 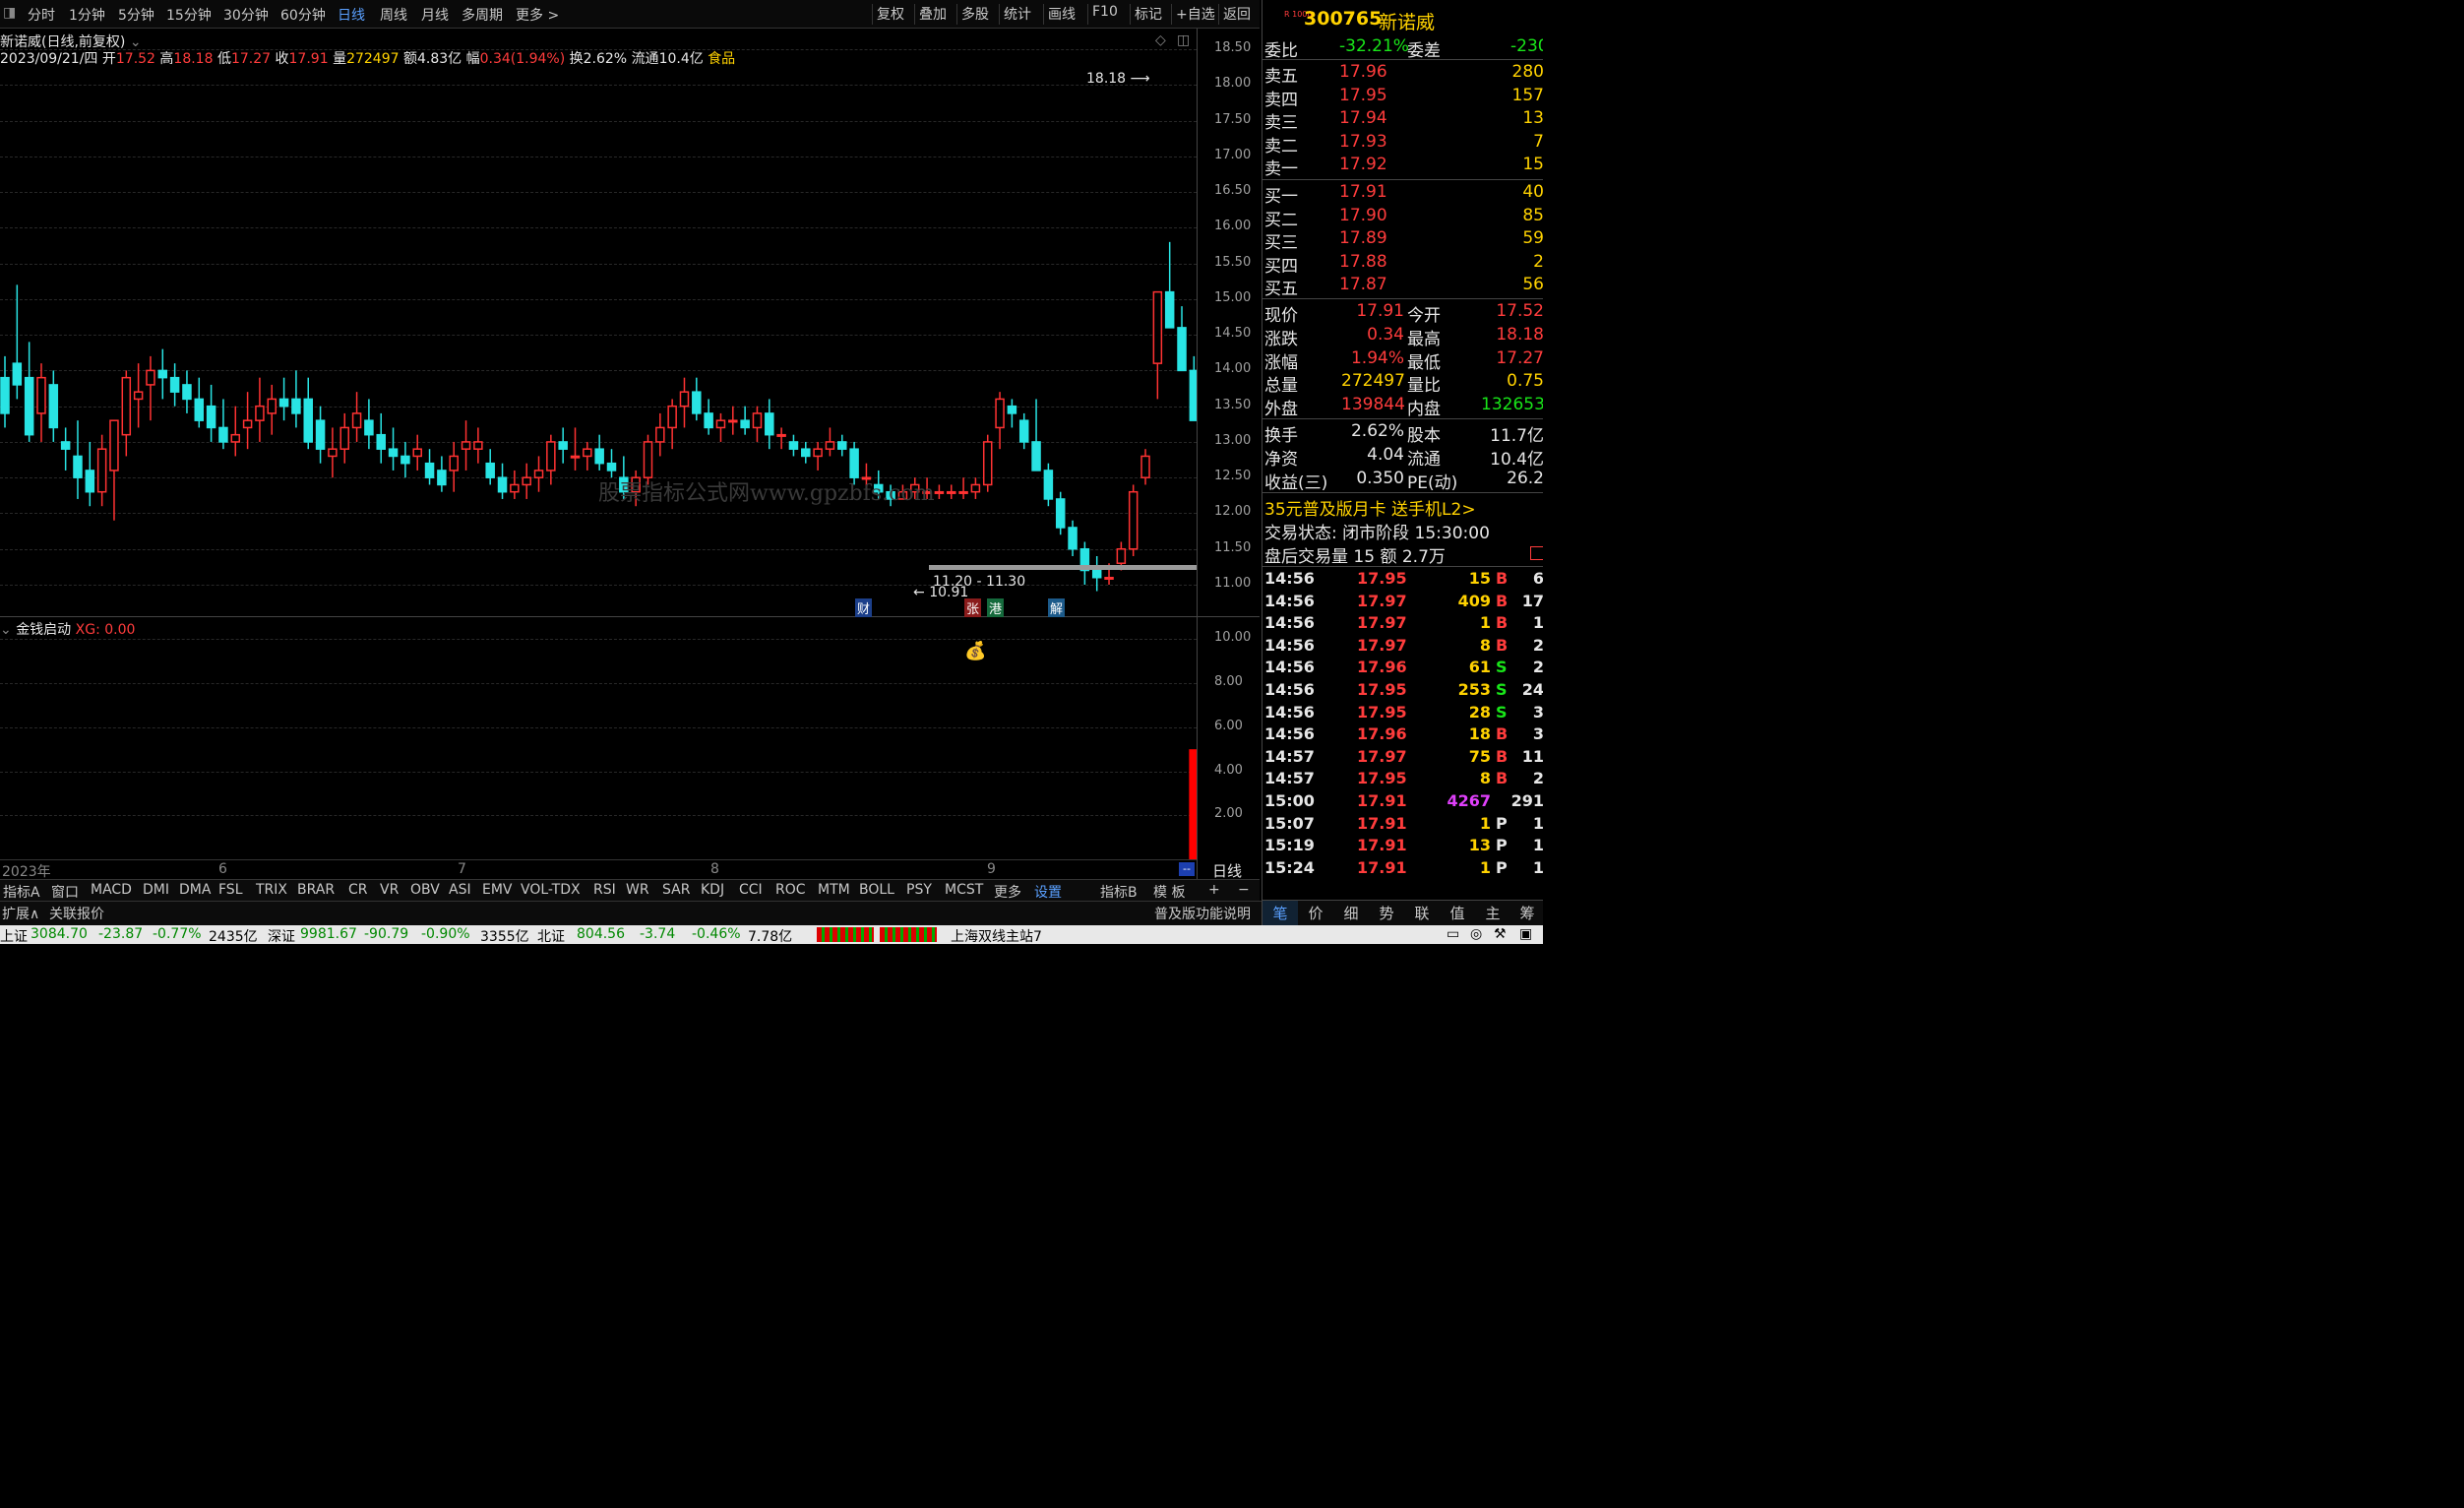 What do you see at coordinates (676, 890) in the screenshot?
I see `tab-sar: SAR` at bounding box center [676, 890].